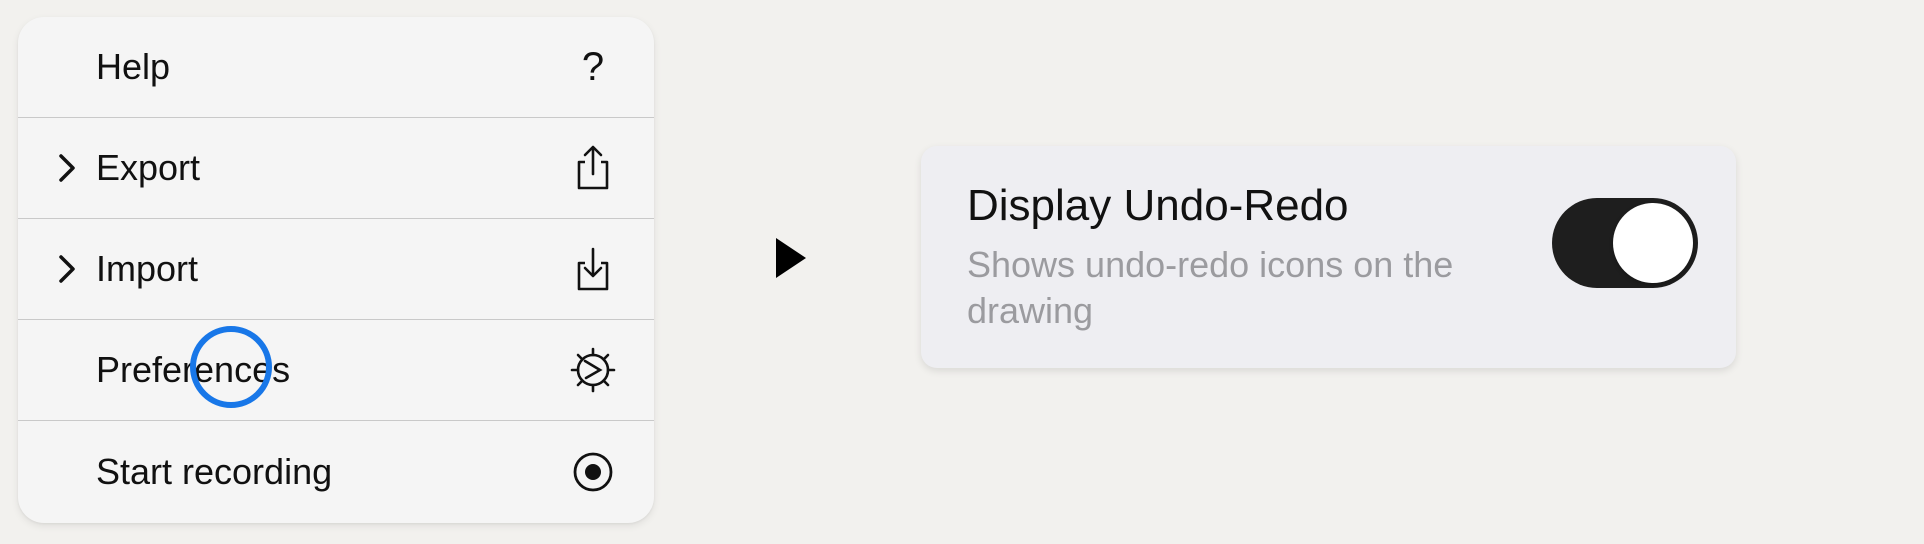 The height and width of the screenshot is (544, 1924). Describe the element at coordinates (148, 167) in the screenshot. I see `menu-item-label: Export` at that location.